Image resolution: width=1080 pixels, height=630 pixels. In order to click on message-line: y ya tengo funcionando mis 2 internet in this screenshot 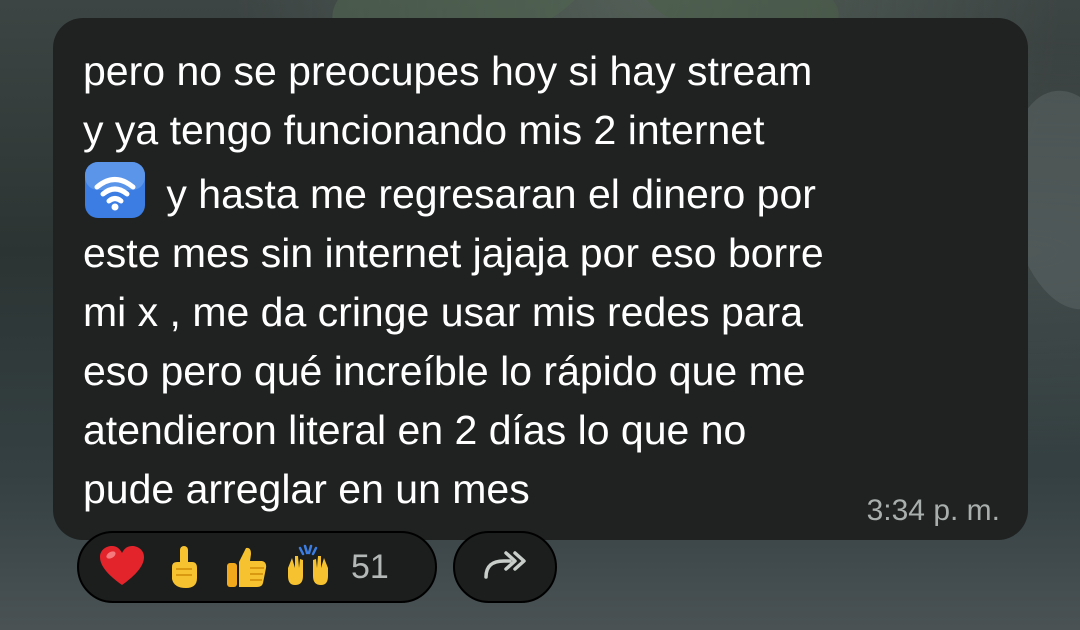, I will do `click(424, 130)`.